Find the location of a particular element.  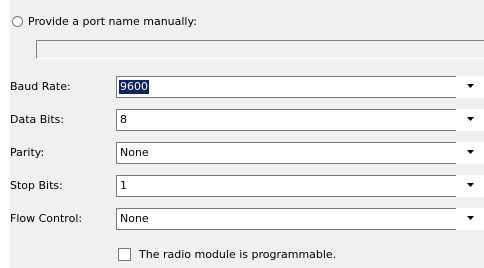

baud-rate-label: Baud Rate: is located at coordinates (40, 86).